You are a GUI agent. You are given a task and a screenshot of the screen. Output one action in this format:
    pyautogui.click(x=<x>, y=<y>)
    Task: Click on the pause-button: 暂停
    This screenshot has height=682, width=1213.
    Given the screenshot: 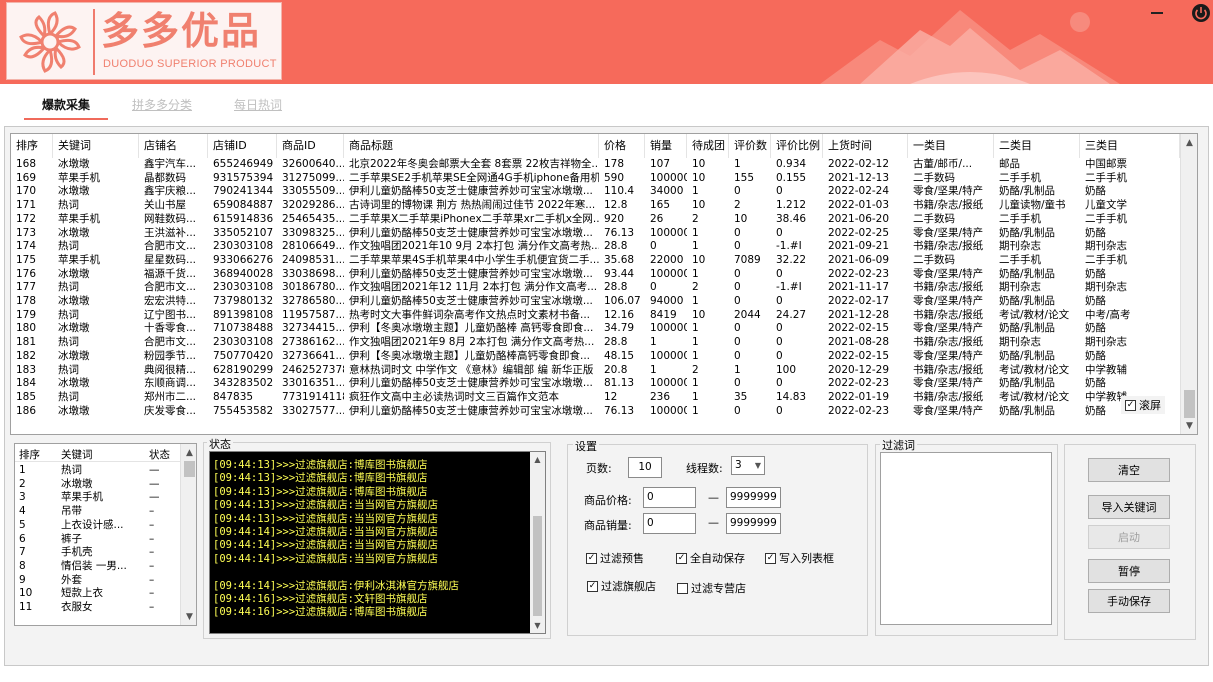 What is the action you would take?
    pyautogui.click(x=1129, y=571)
    